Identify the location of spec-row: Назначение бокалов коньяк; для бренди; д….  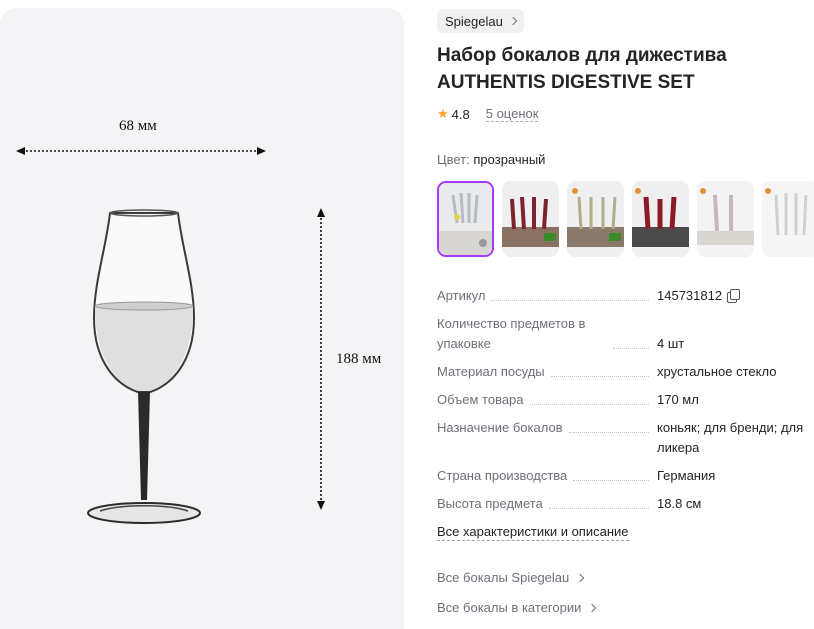
(625, 438).